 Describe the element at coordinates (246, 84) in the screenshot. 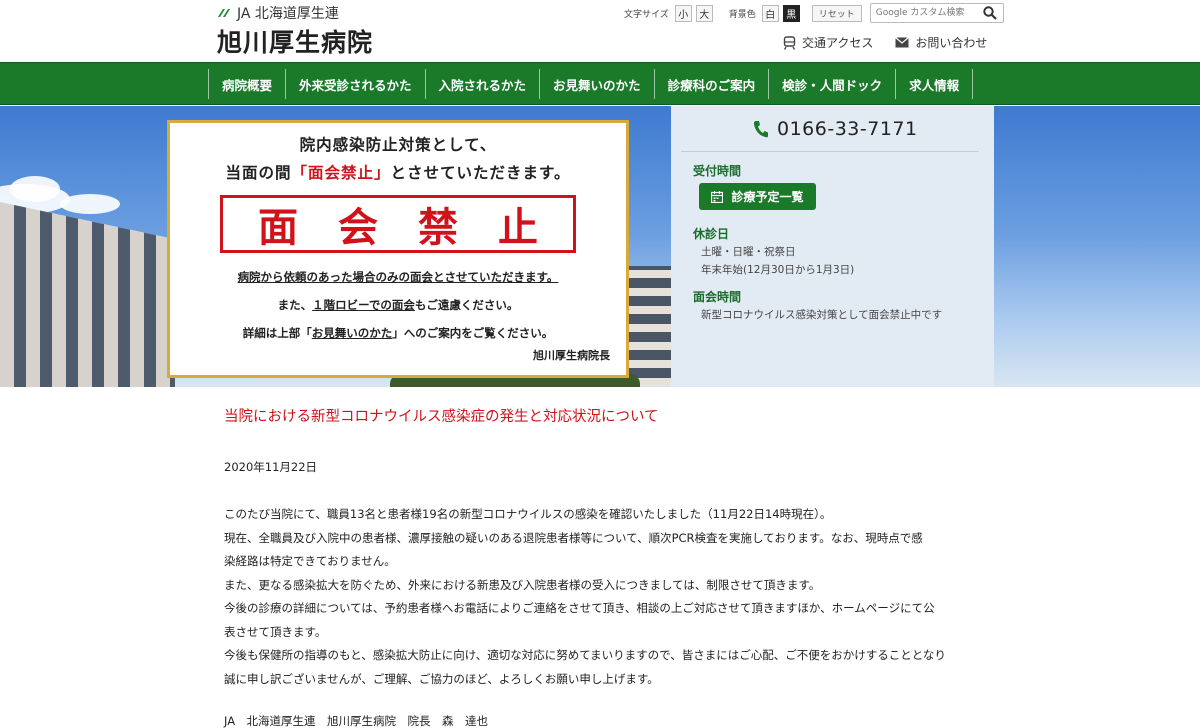

I see `nav-item-about: 病院概要` at that location.